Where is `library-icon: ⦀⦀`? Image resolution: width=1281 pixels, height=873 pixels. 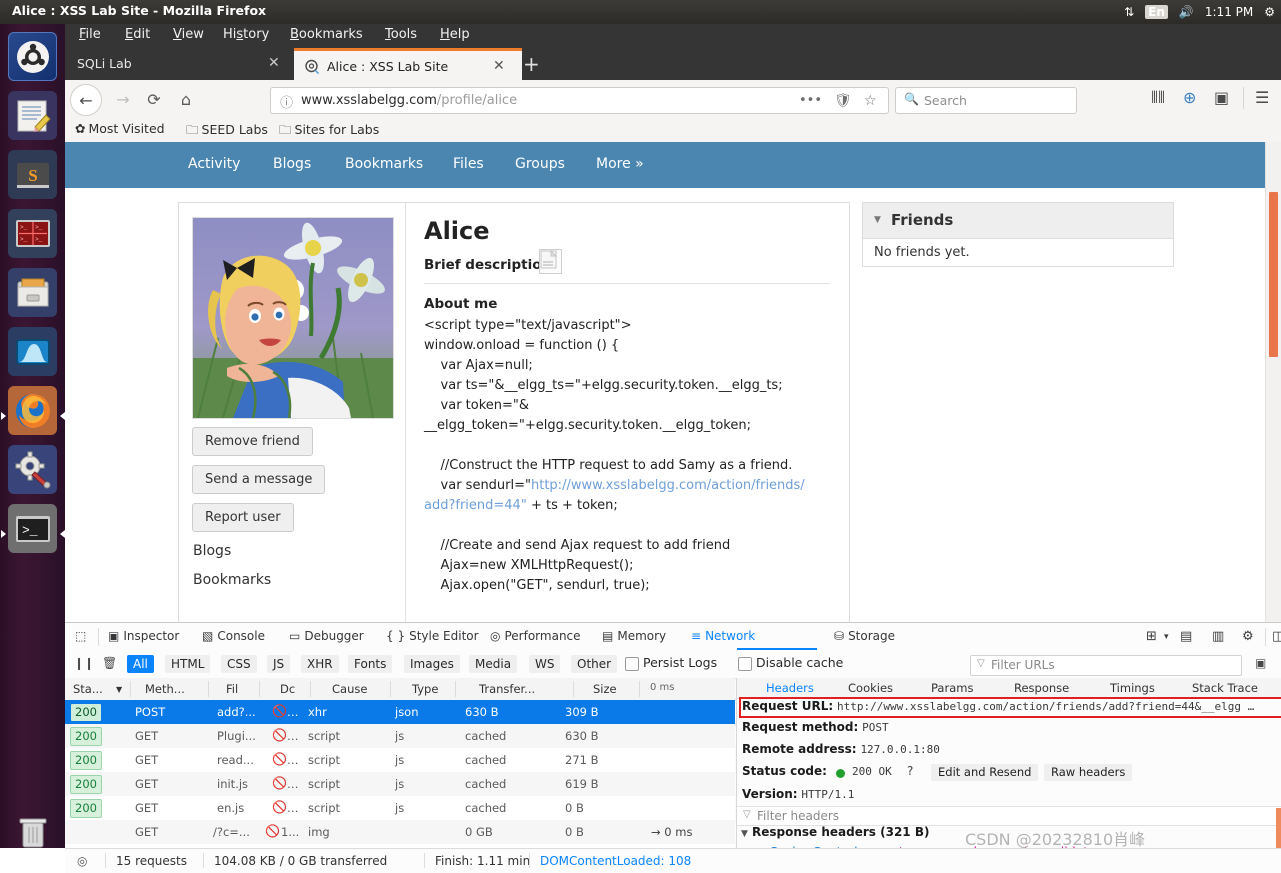
library-icon: ⦀⦀ is located at coordinates (1158, 98).